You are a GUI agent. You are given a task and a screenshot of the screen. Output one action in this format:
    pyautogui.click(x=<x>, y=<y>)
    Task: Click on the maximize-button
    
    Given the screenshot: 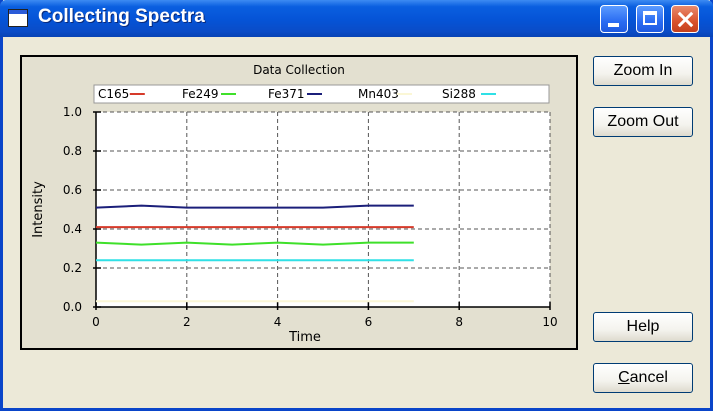 What is the action you would take?
    pyautogui.click(x=650, y=19)
    